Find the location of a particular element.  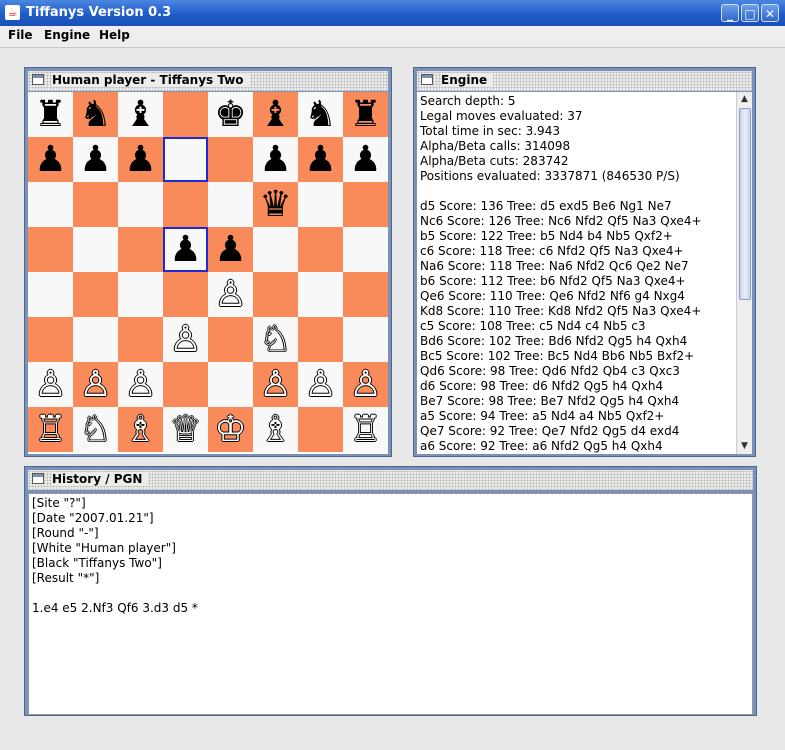

square-b2: ♙ is located at coordinates (95, 384).